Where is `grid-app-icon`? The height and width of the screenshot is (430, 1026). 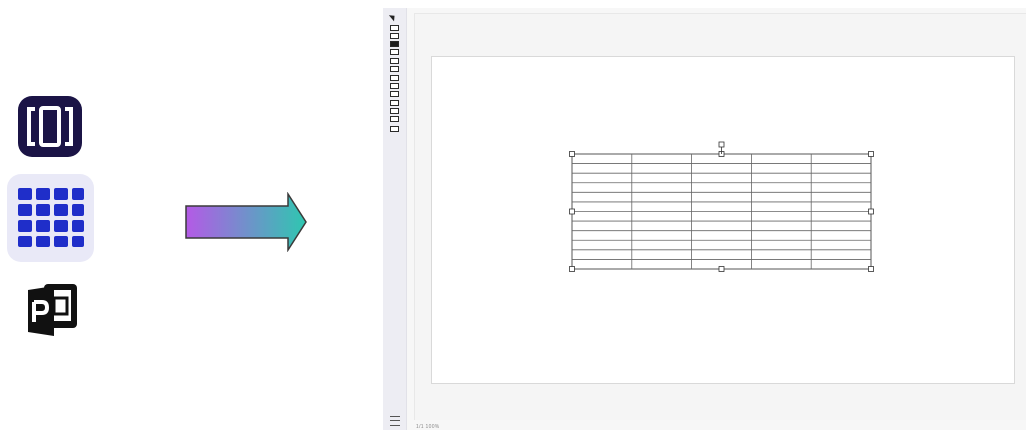
grid-app-icon is located at coordinates (50, 218).